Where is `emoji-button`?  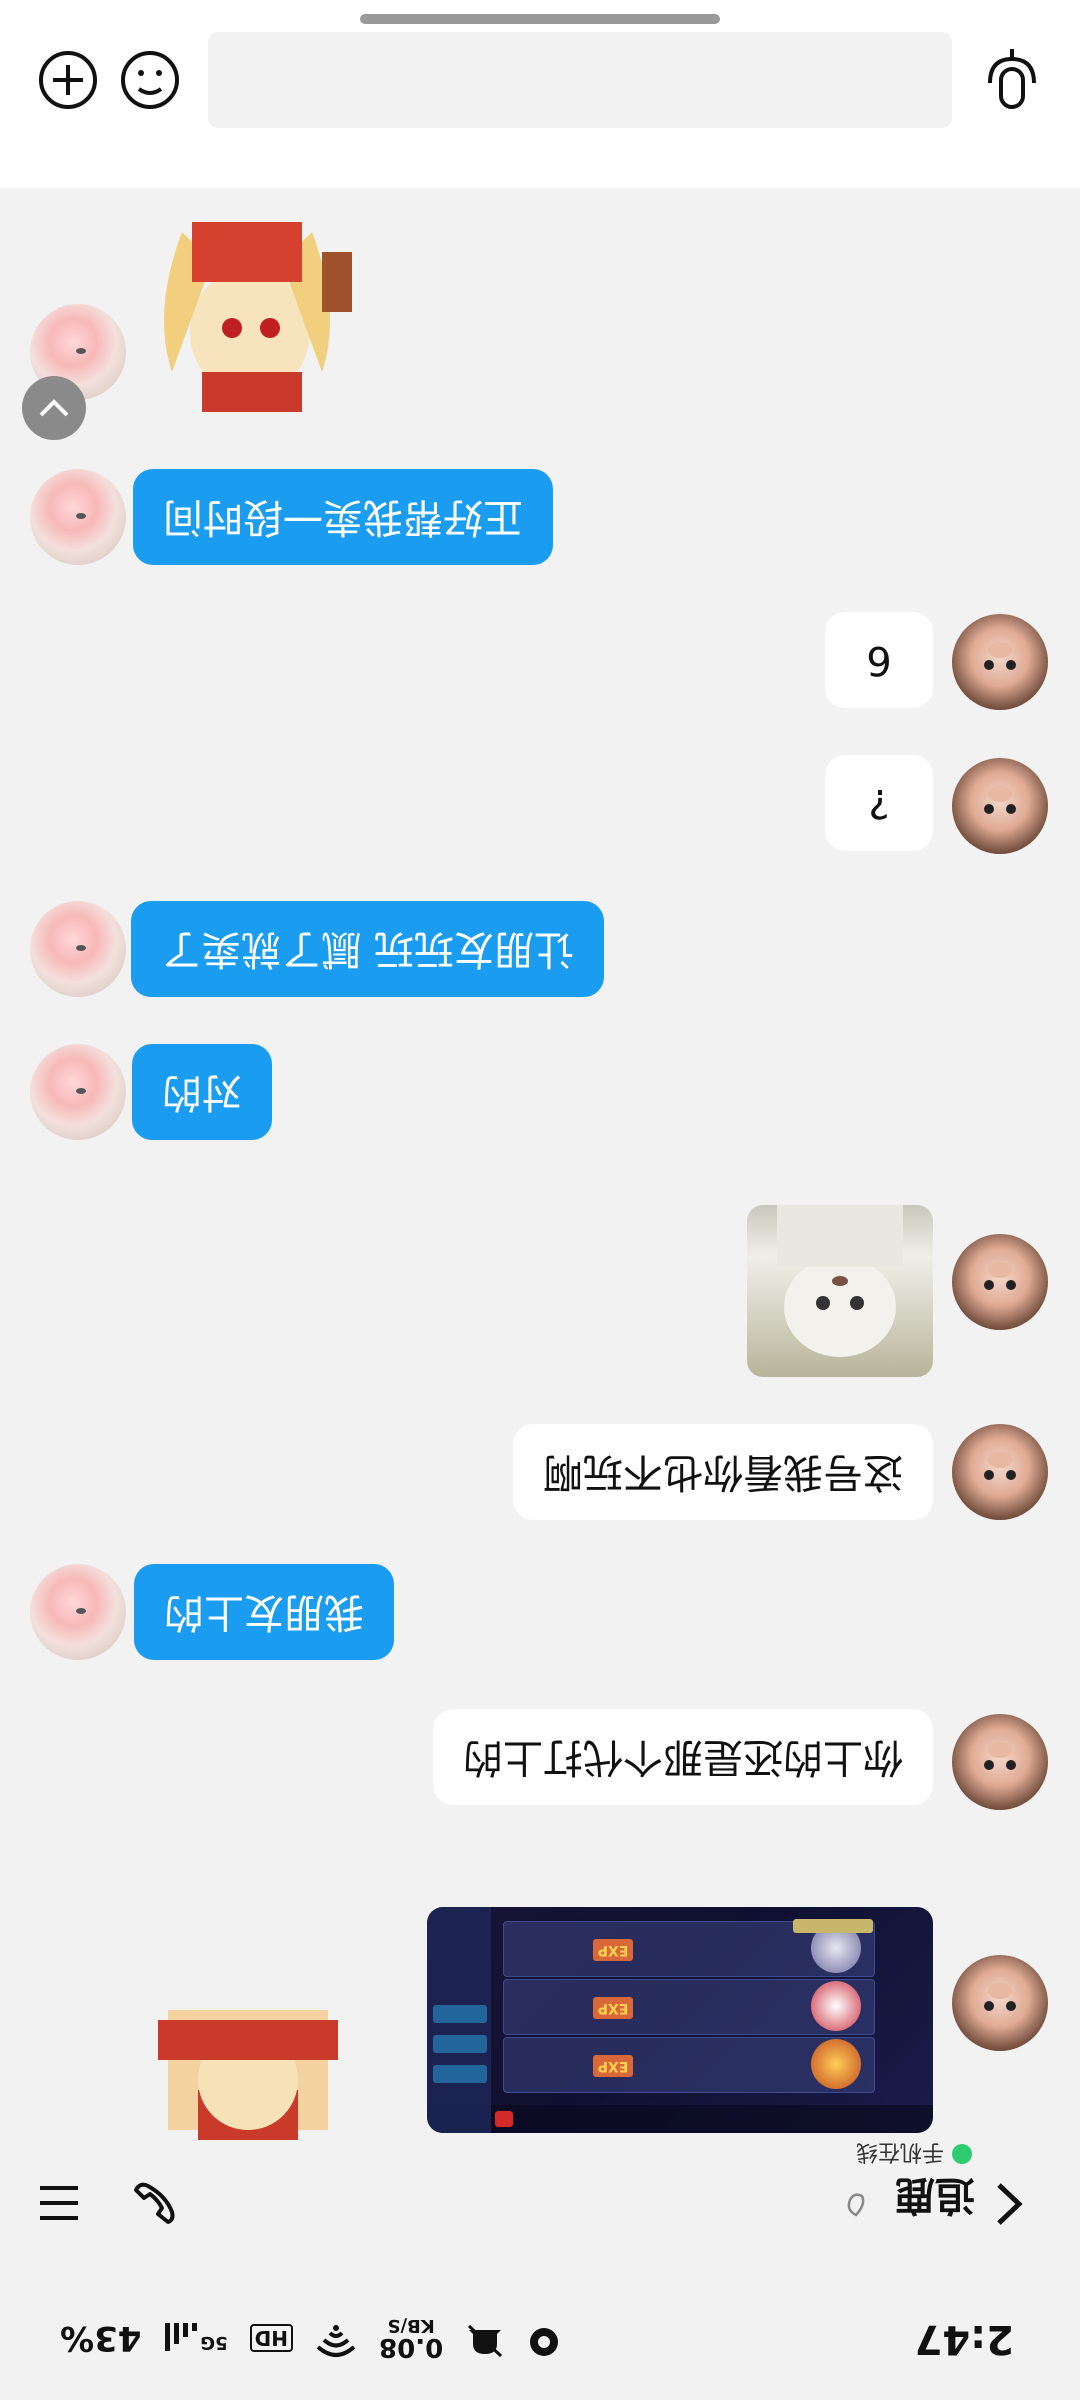
emoji-button is located at coordinates (150, 80).